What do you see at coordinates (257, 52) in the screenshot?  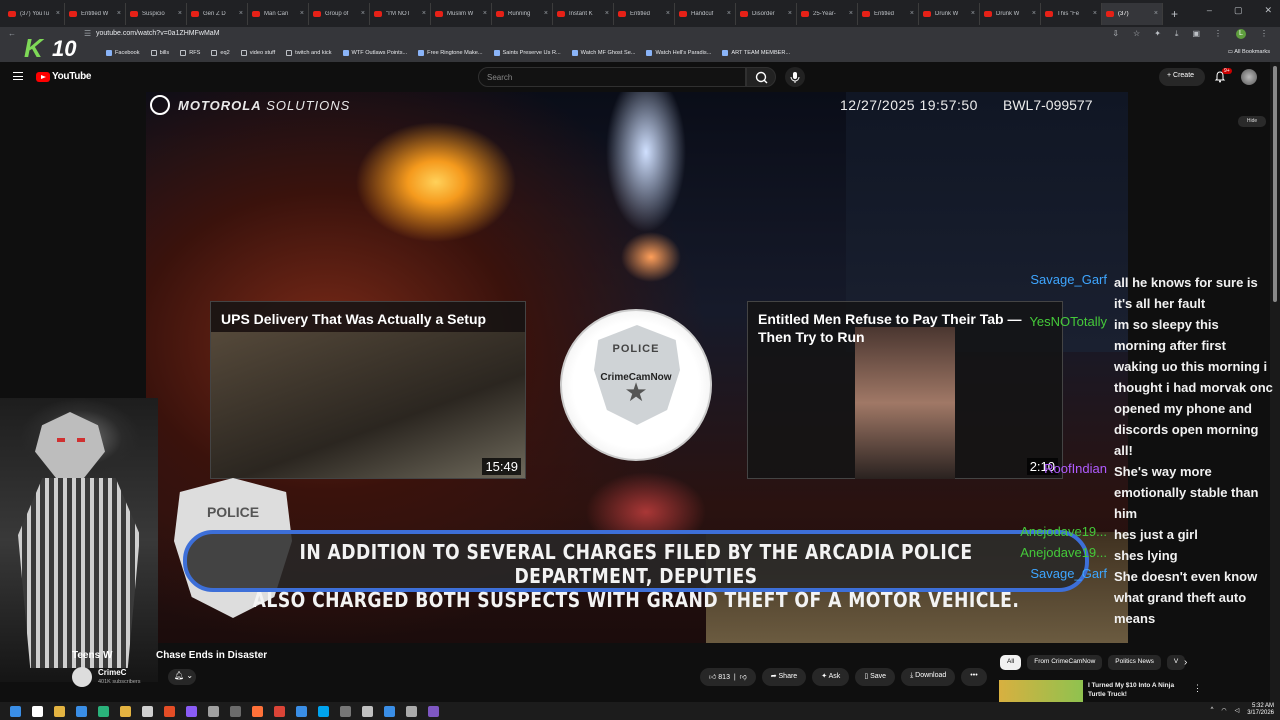 I see `bookmark-item: video stuff` at bounding box center [257, 52].